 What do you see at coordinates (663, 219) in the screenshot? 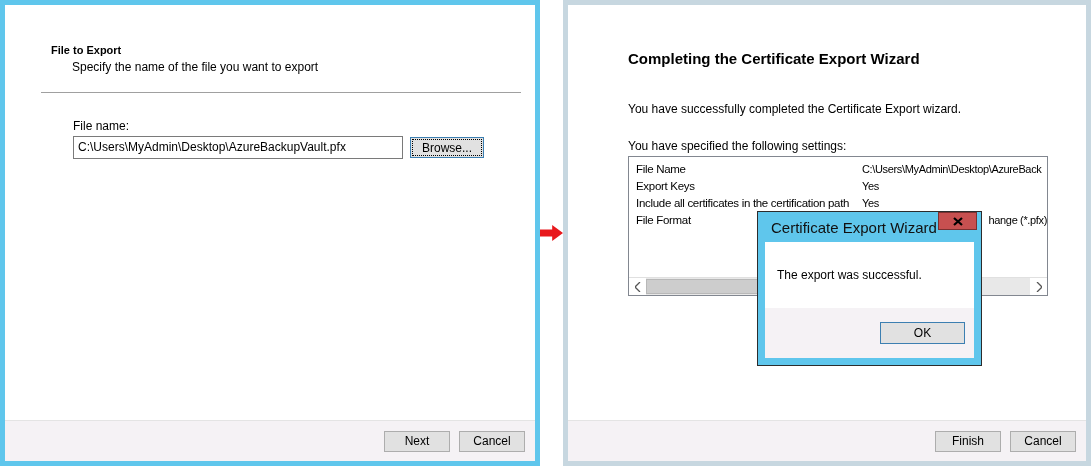
I see `setting-name: File Format` at bounding box center [663, 219].